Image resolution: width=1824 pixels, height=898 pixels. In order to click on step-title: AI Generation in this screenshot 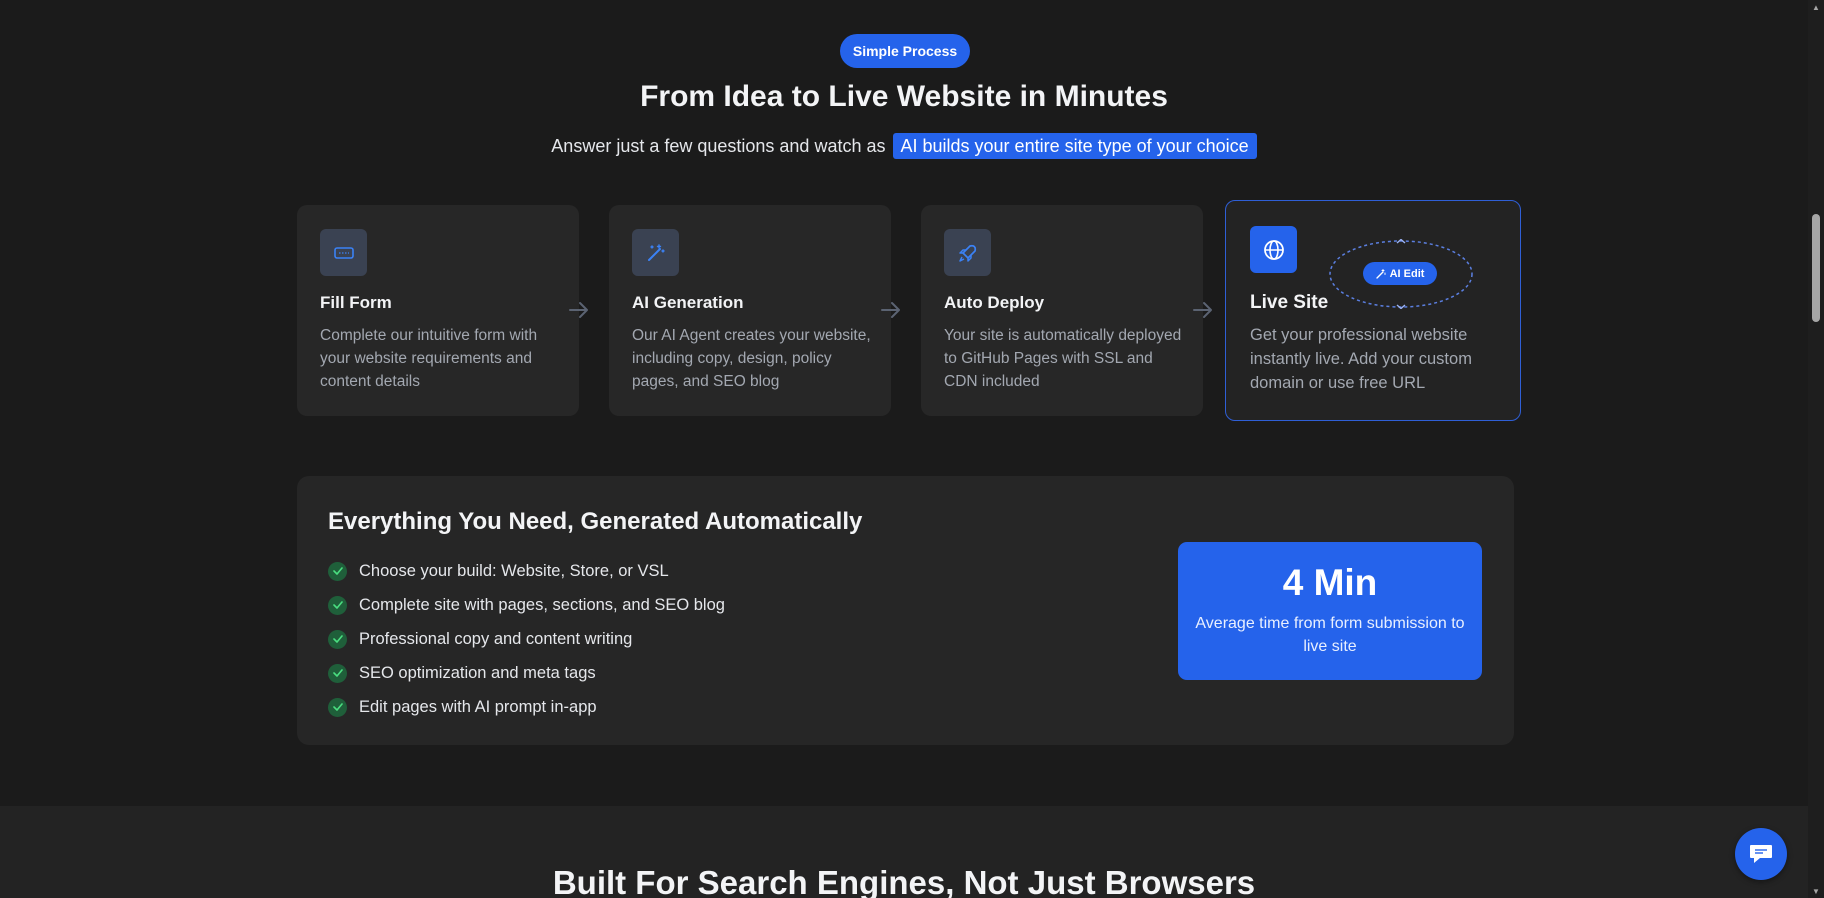, I will do `click(688, 302)`.